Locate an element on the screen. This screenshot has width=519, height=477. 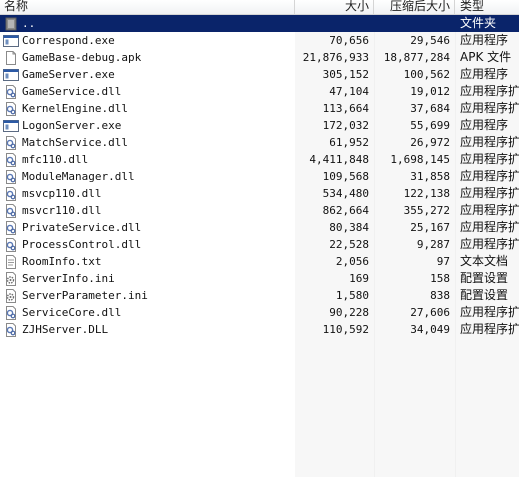
file-row: ServerParameter.ini 1,580 838 配置设置 is located at coordinates (259, 295).